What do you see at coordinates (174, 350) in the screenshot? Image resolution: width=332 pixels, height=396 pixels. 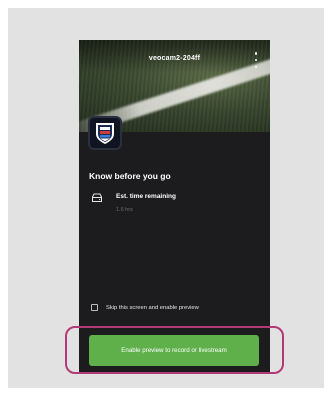 I see `enable-preview-button: Enable preview to record or livestream` at bounding box center [174, 350].